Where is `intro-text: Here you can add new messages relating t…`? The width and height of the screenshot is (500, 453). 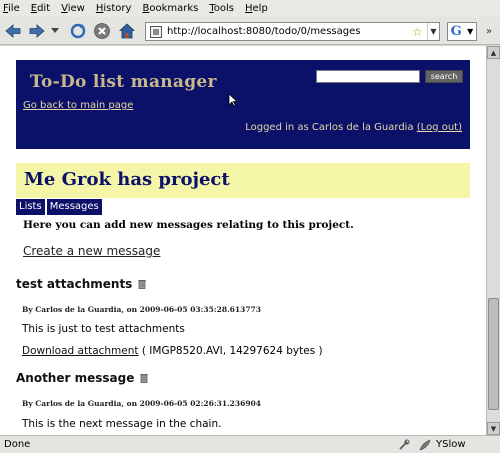
intro-text: Here you can add new messages relating t… is located at coordinates (188, 225).